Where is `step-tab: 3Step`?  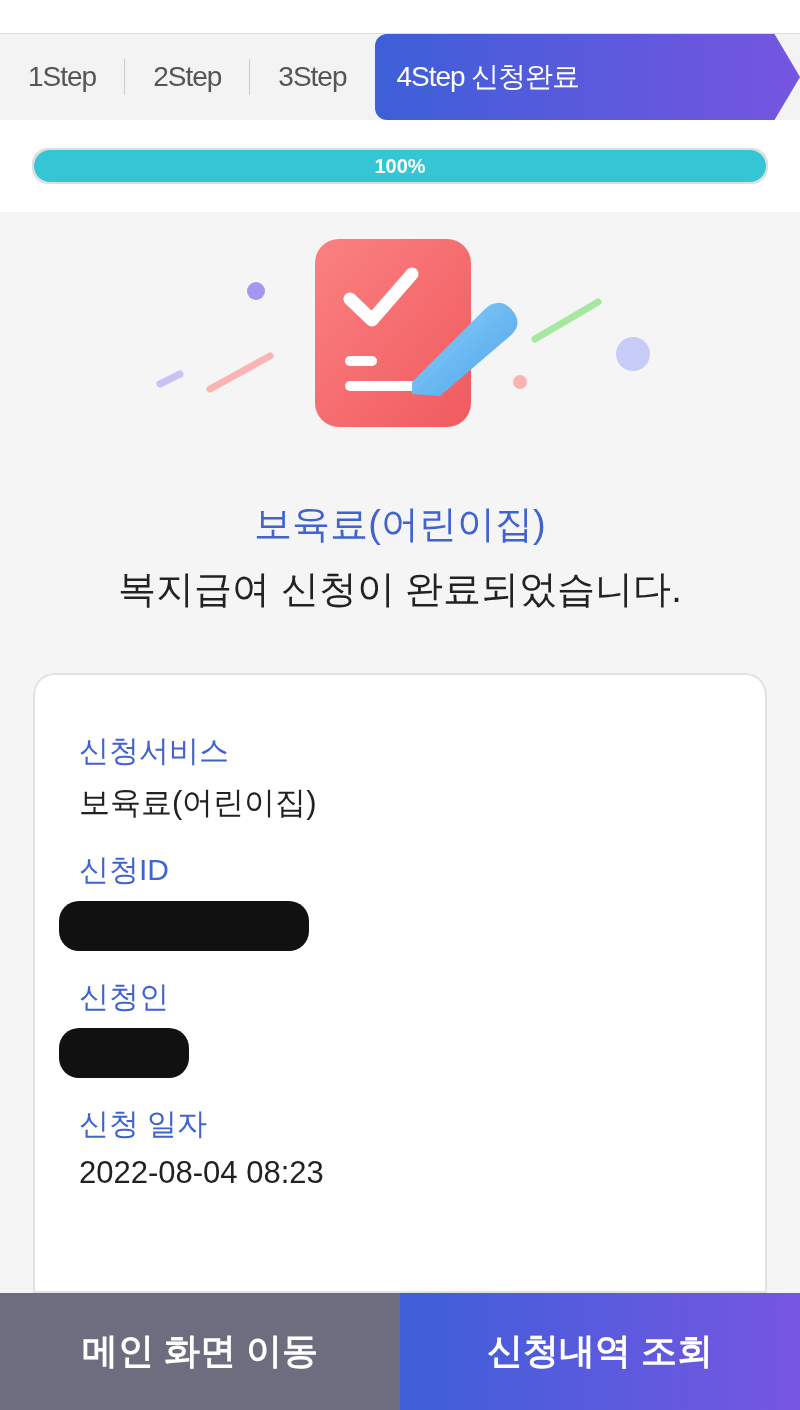 step-tab: 3Step is located at coordinates (312, 77).